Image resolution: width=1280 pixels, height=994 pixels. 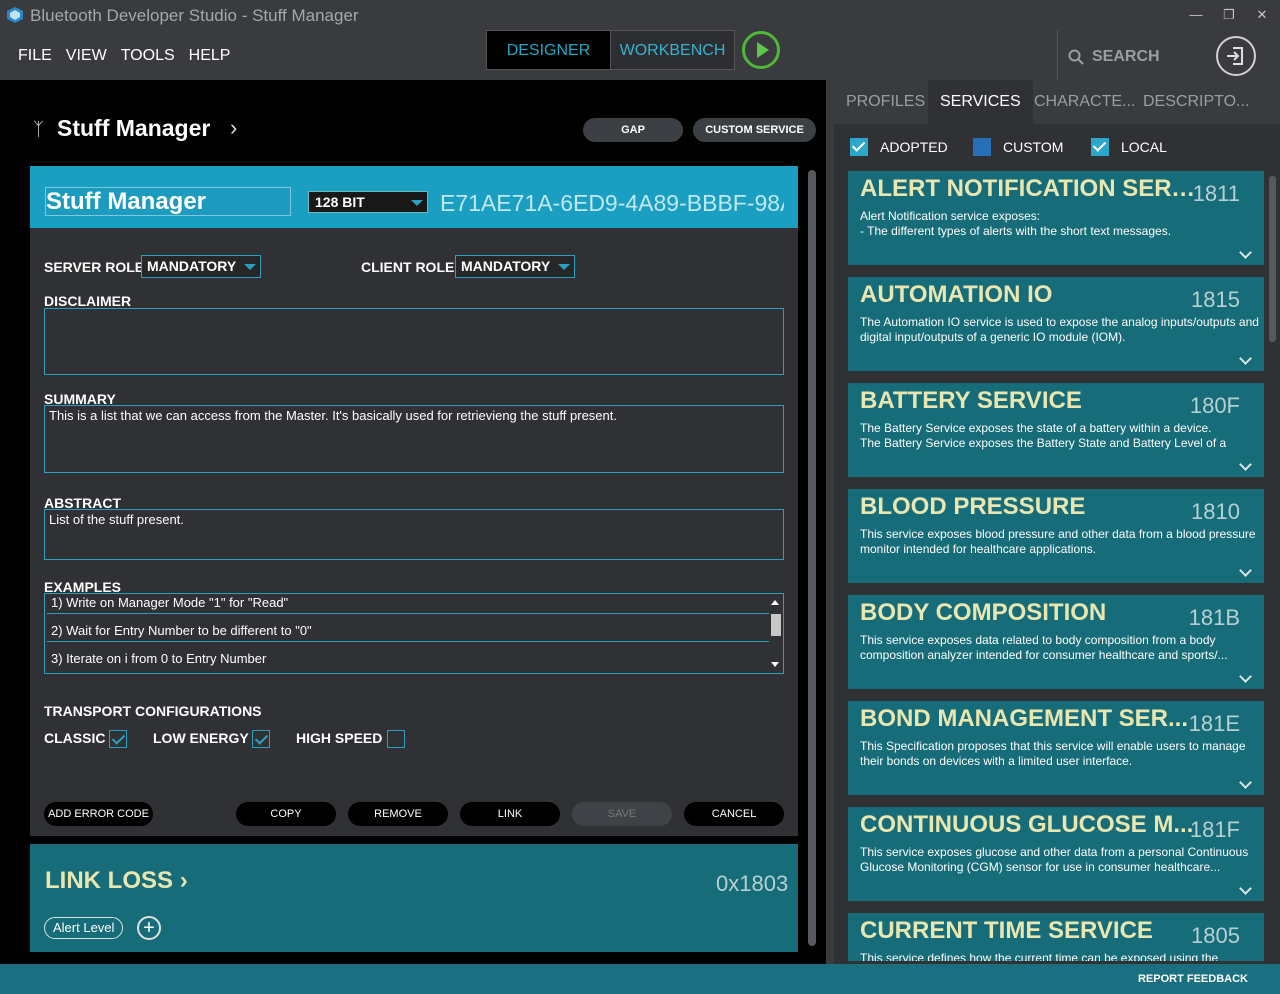 What do you see at coordinates (1126, 56) in the screenshot?
I see `search-placeholder: SEARCH` at bounding box center [1126, 56].